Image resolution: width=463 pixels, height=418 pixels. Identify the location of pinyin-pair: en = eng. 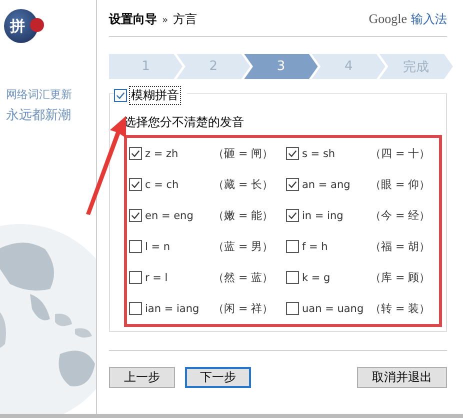
(169, 216).